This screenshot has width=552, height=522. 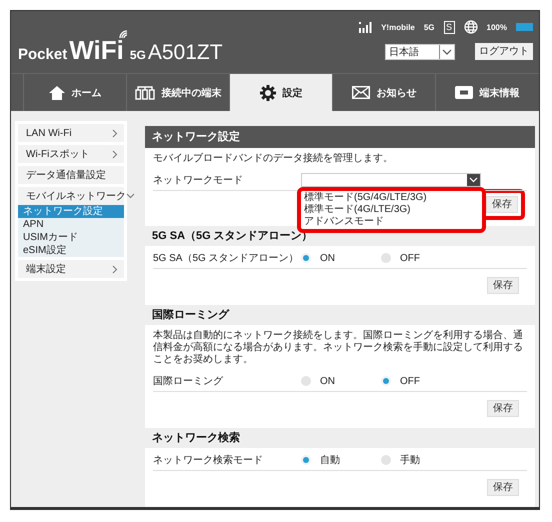 What do you see at coordinates (330, 460) in the screenshot?
I see `radio-label: 自動` at bounding box center [330, 460].